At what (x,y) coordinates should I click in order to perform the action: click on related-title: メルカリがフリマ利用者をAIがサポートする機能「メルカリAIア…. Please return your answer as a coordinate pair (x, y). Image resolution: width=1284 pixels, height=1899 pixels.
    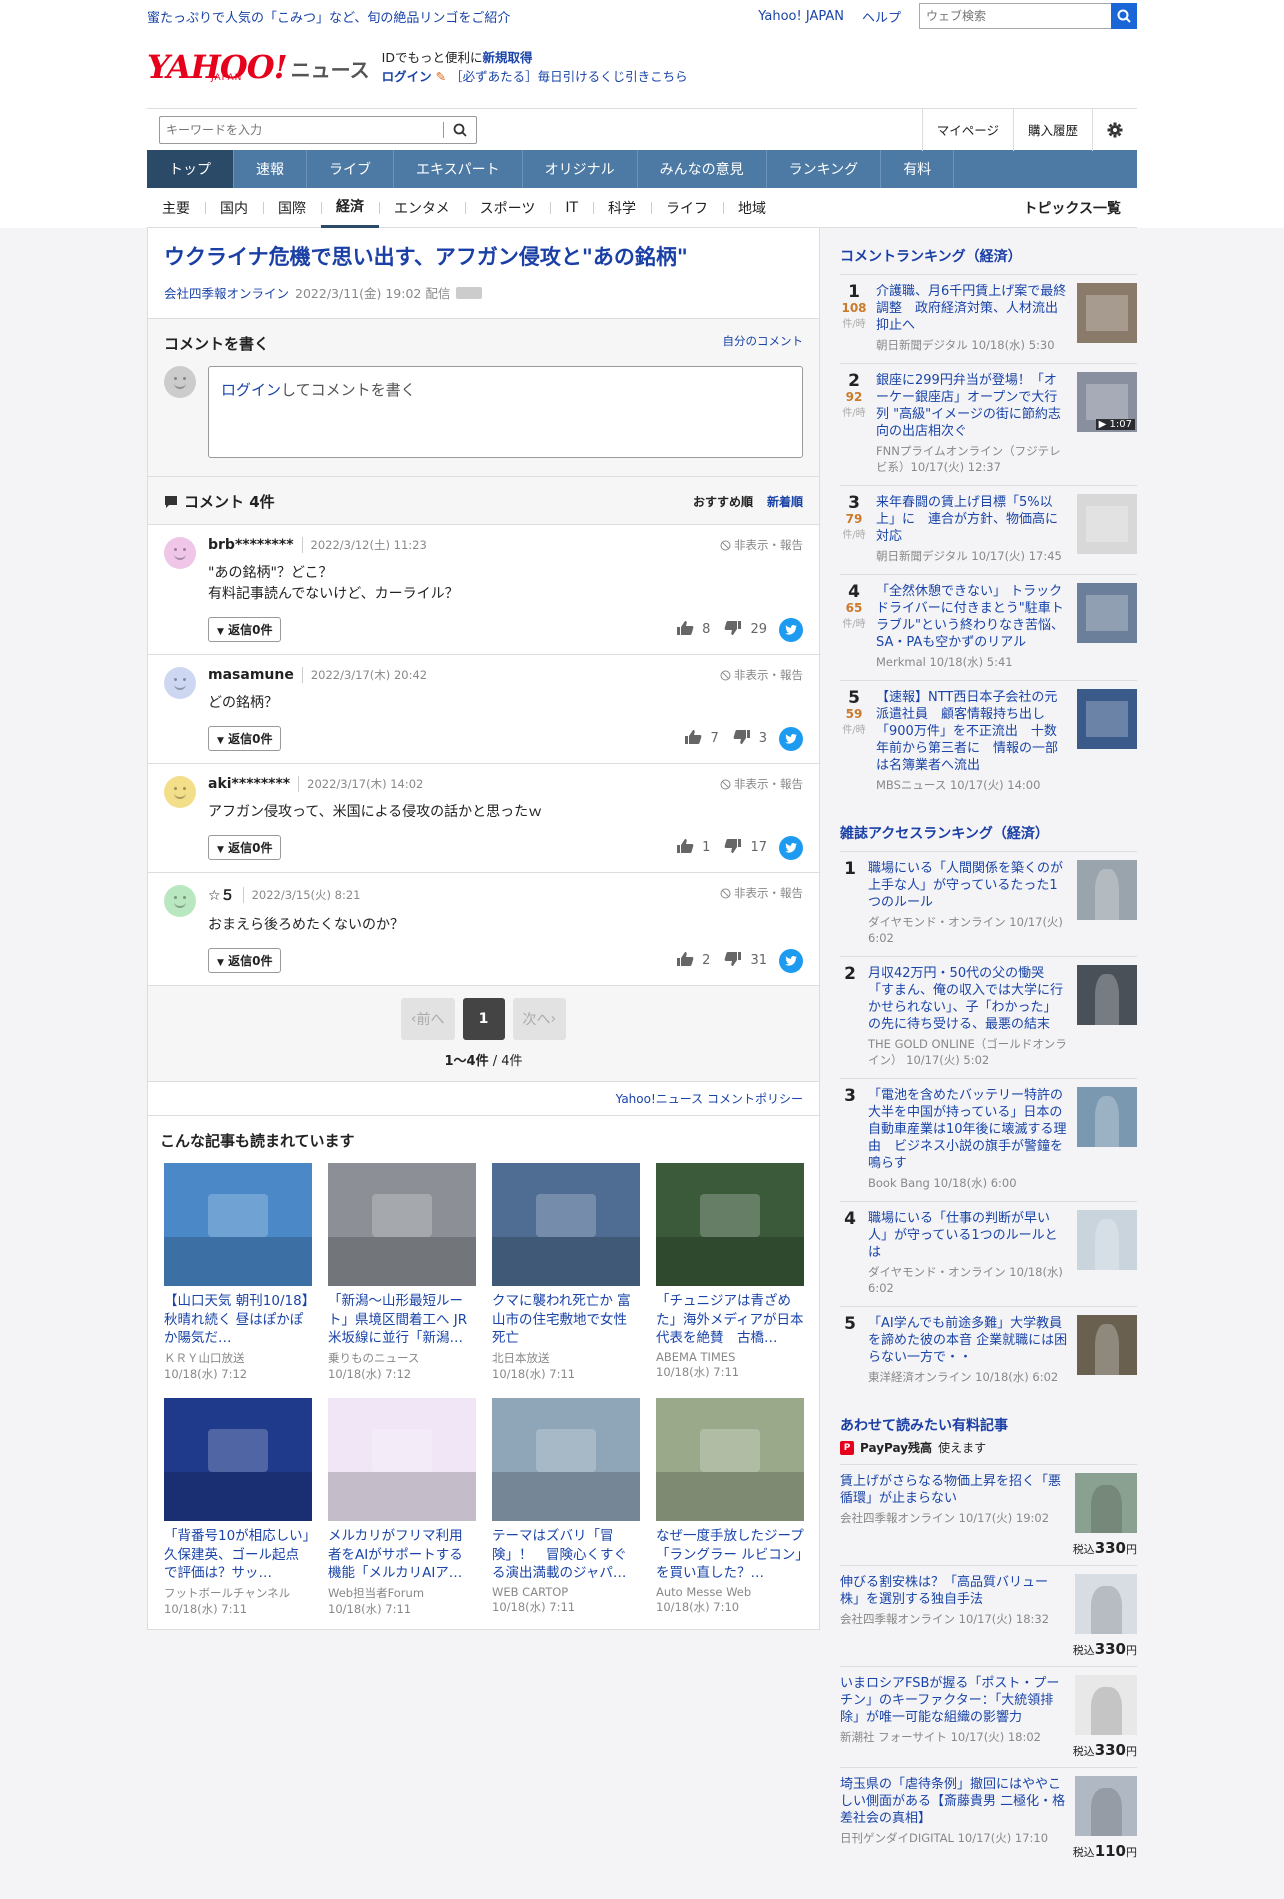
    Looking at the image, I should click on (402, 1555).